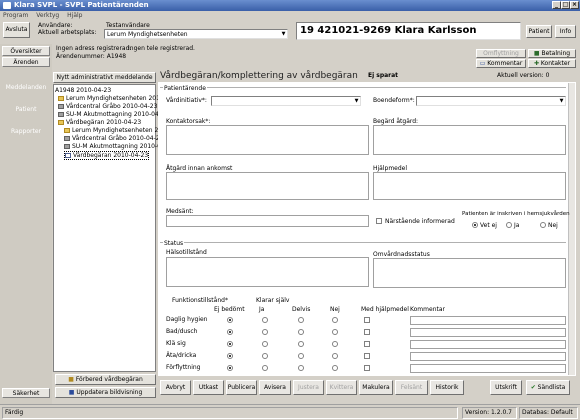 This screenshot has height=420, width=580. Describe the element at coordinates (267, 140) in the screenshot. I see `contact-reason-field` at that location.